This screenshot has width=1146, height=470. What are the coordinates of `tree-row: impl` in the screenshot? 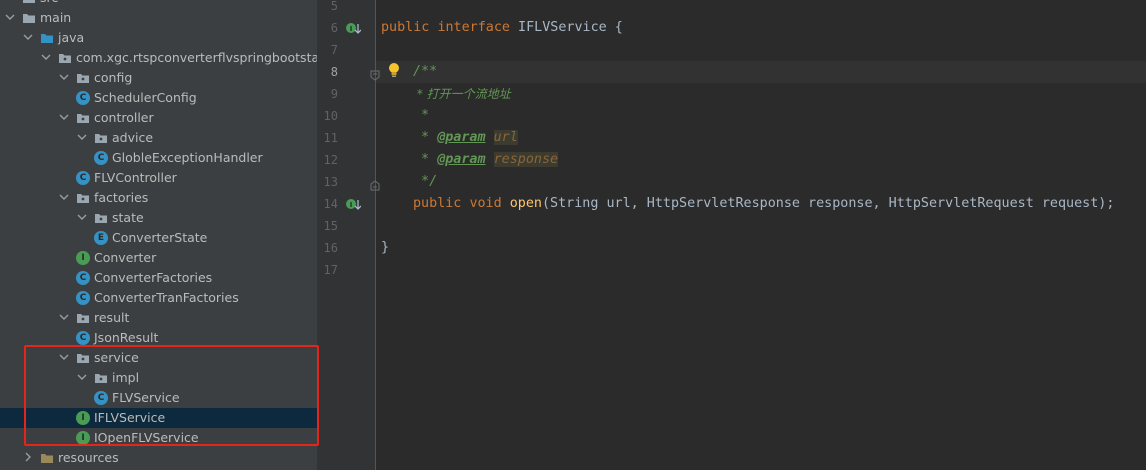 It's located at (158, 378).